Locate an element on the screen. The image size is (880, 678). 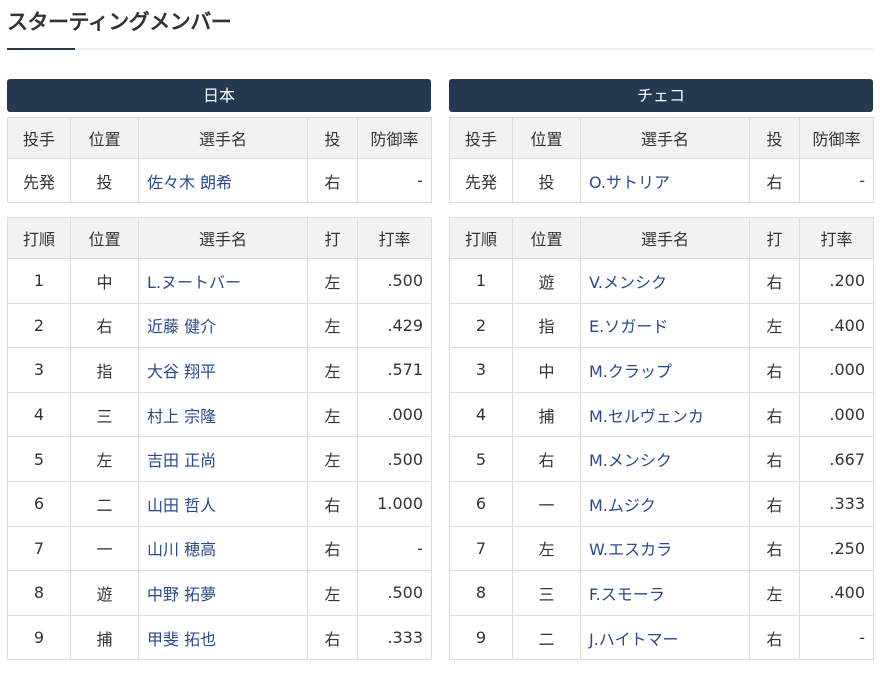
batting-average: .500 is located at coordinates (394, 281).